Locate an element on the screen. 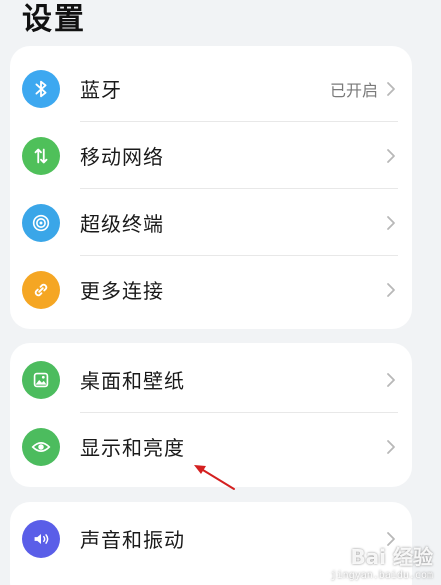 This screenshot has width=441, height=585. super-device-icon is located at coordinates (41, 222).